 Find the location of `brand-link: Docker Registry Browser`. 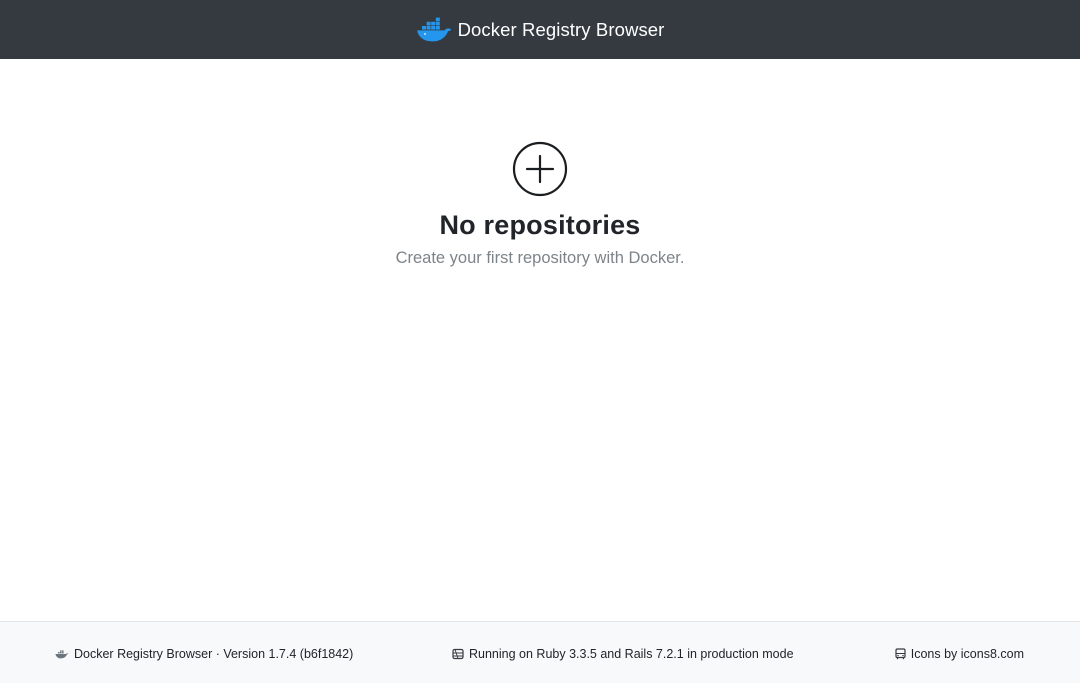

brand-link: Docker Registry Browser is located at coordinates (540, 30).